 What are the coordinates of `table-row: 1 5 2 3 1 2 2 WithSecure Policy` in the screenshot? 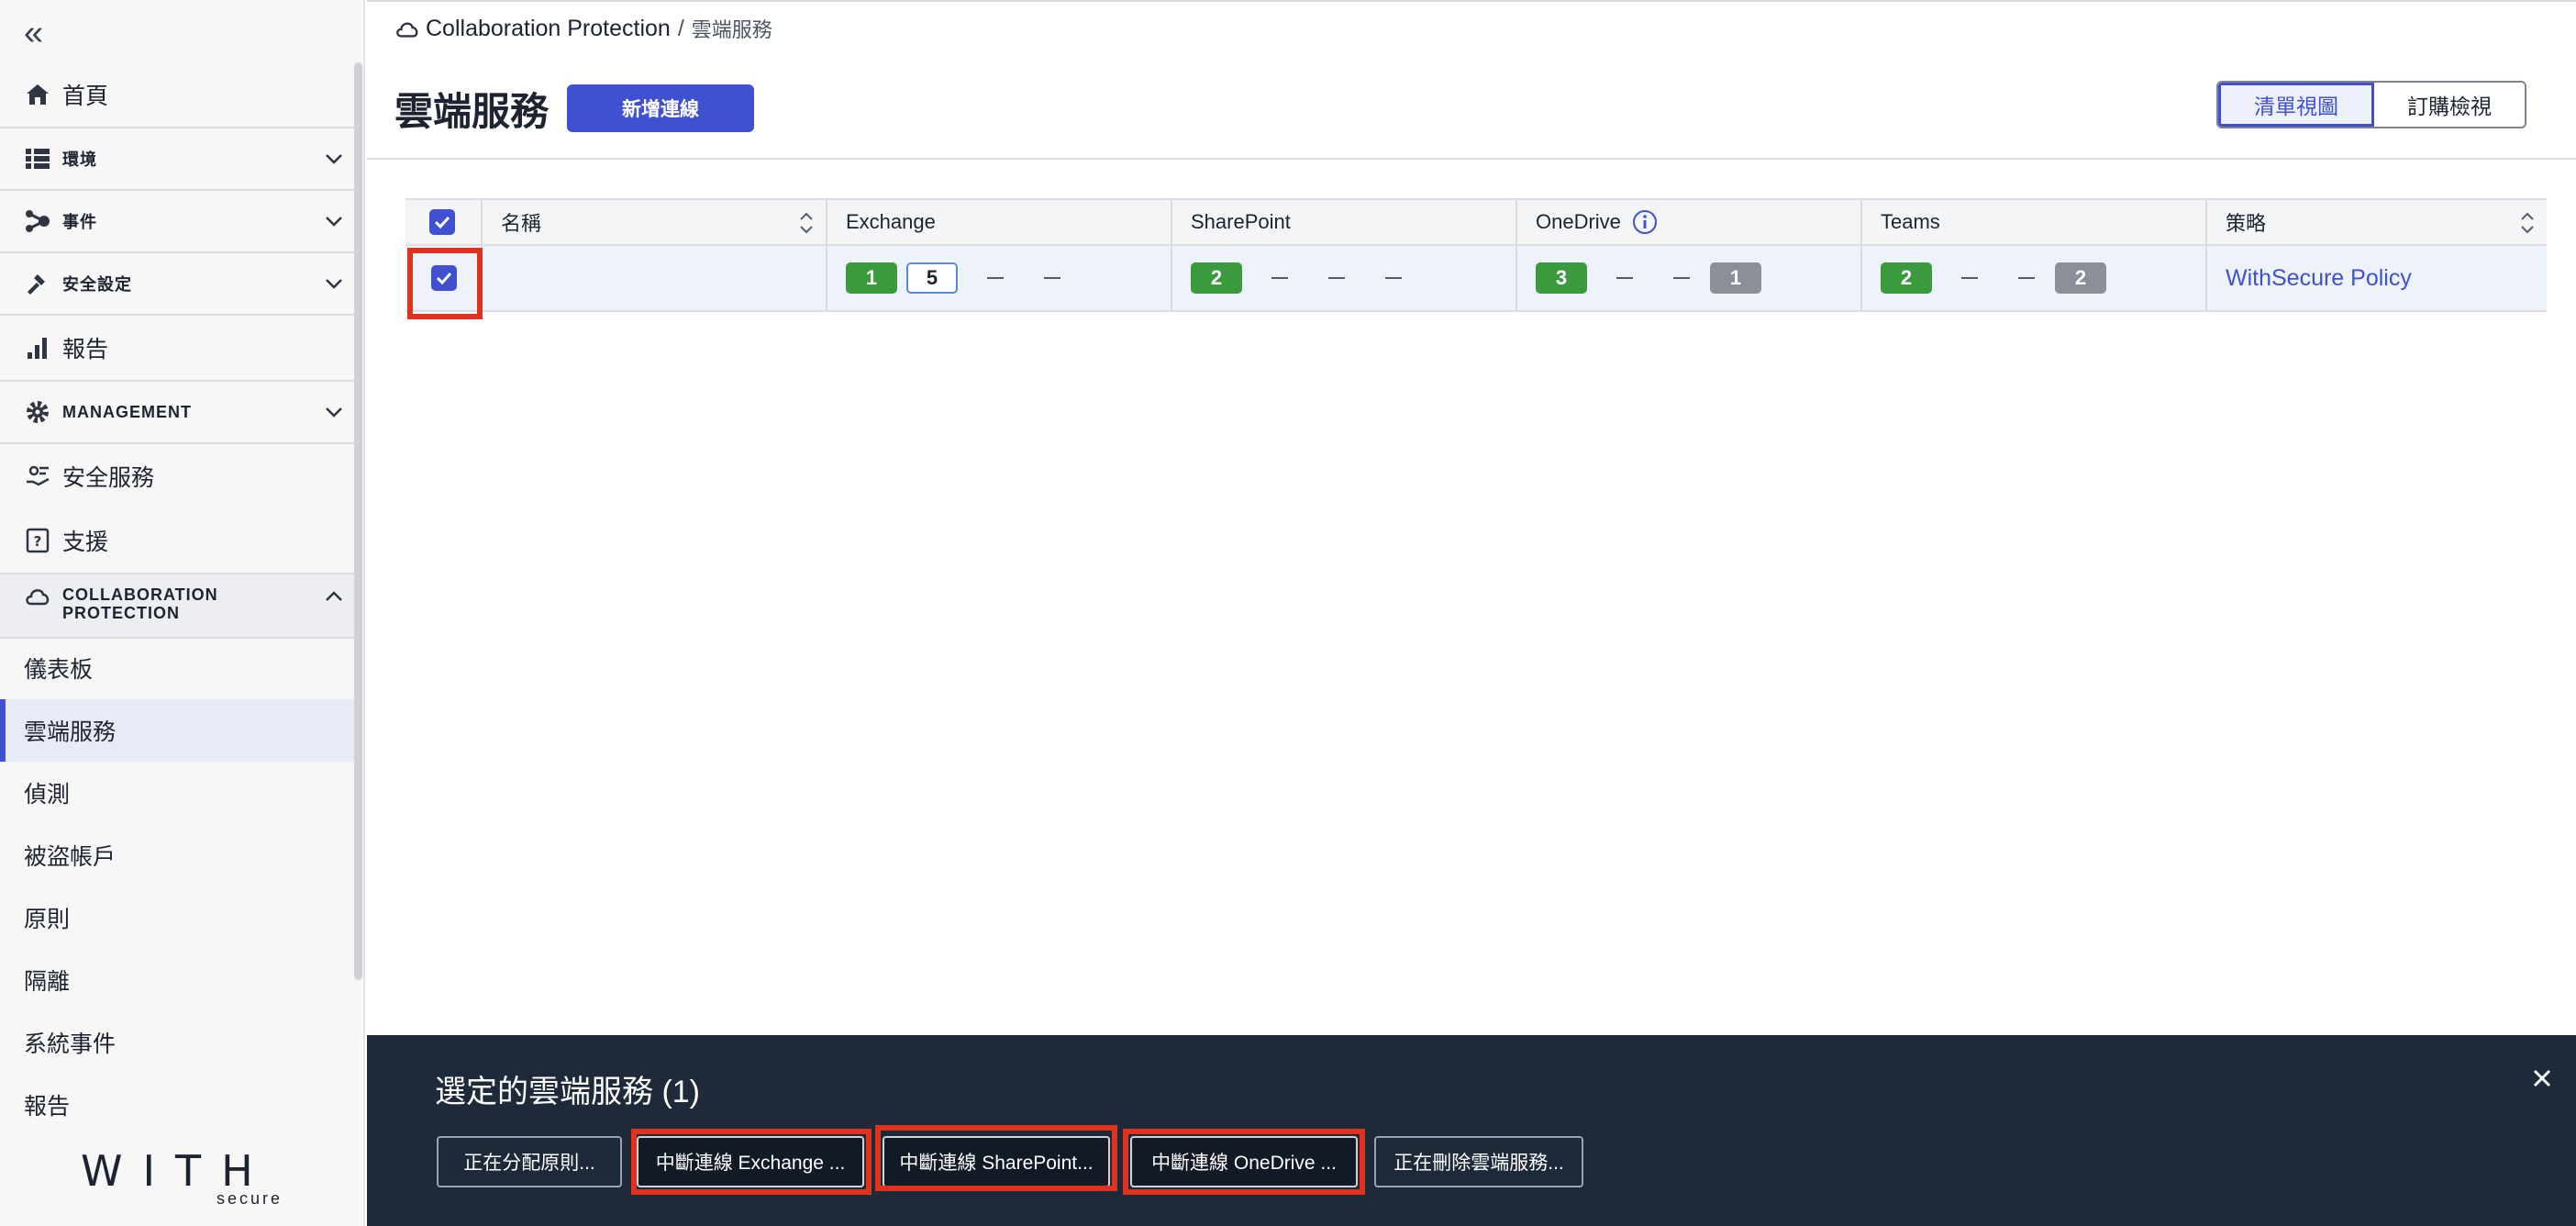 It's located at (1476, 279).